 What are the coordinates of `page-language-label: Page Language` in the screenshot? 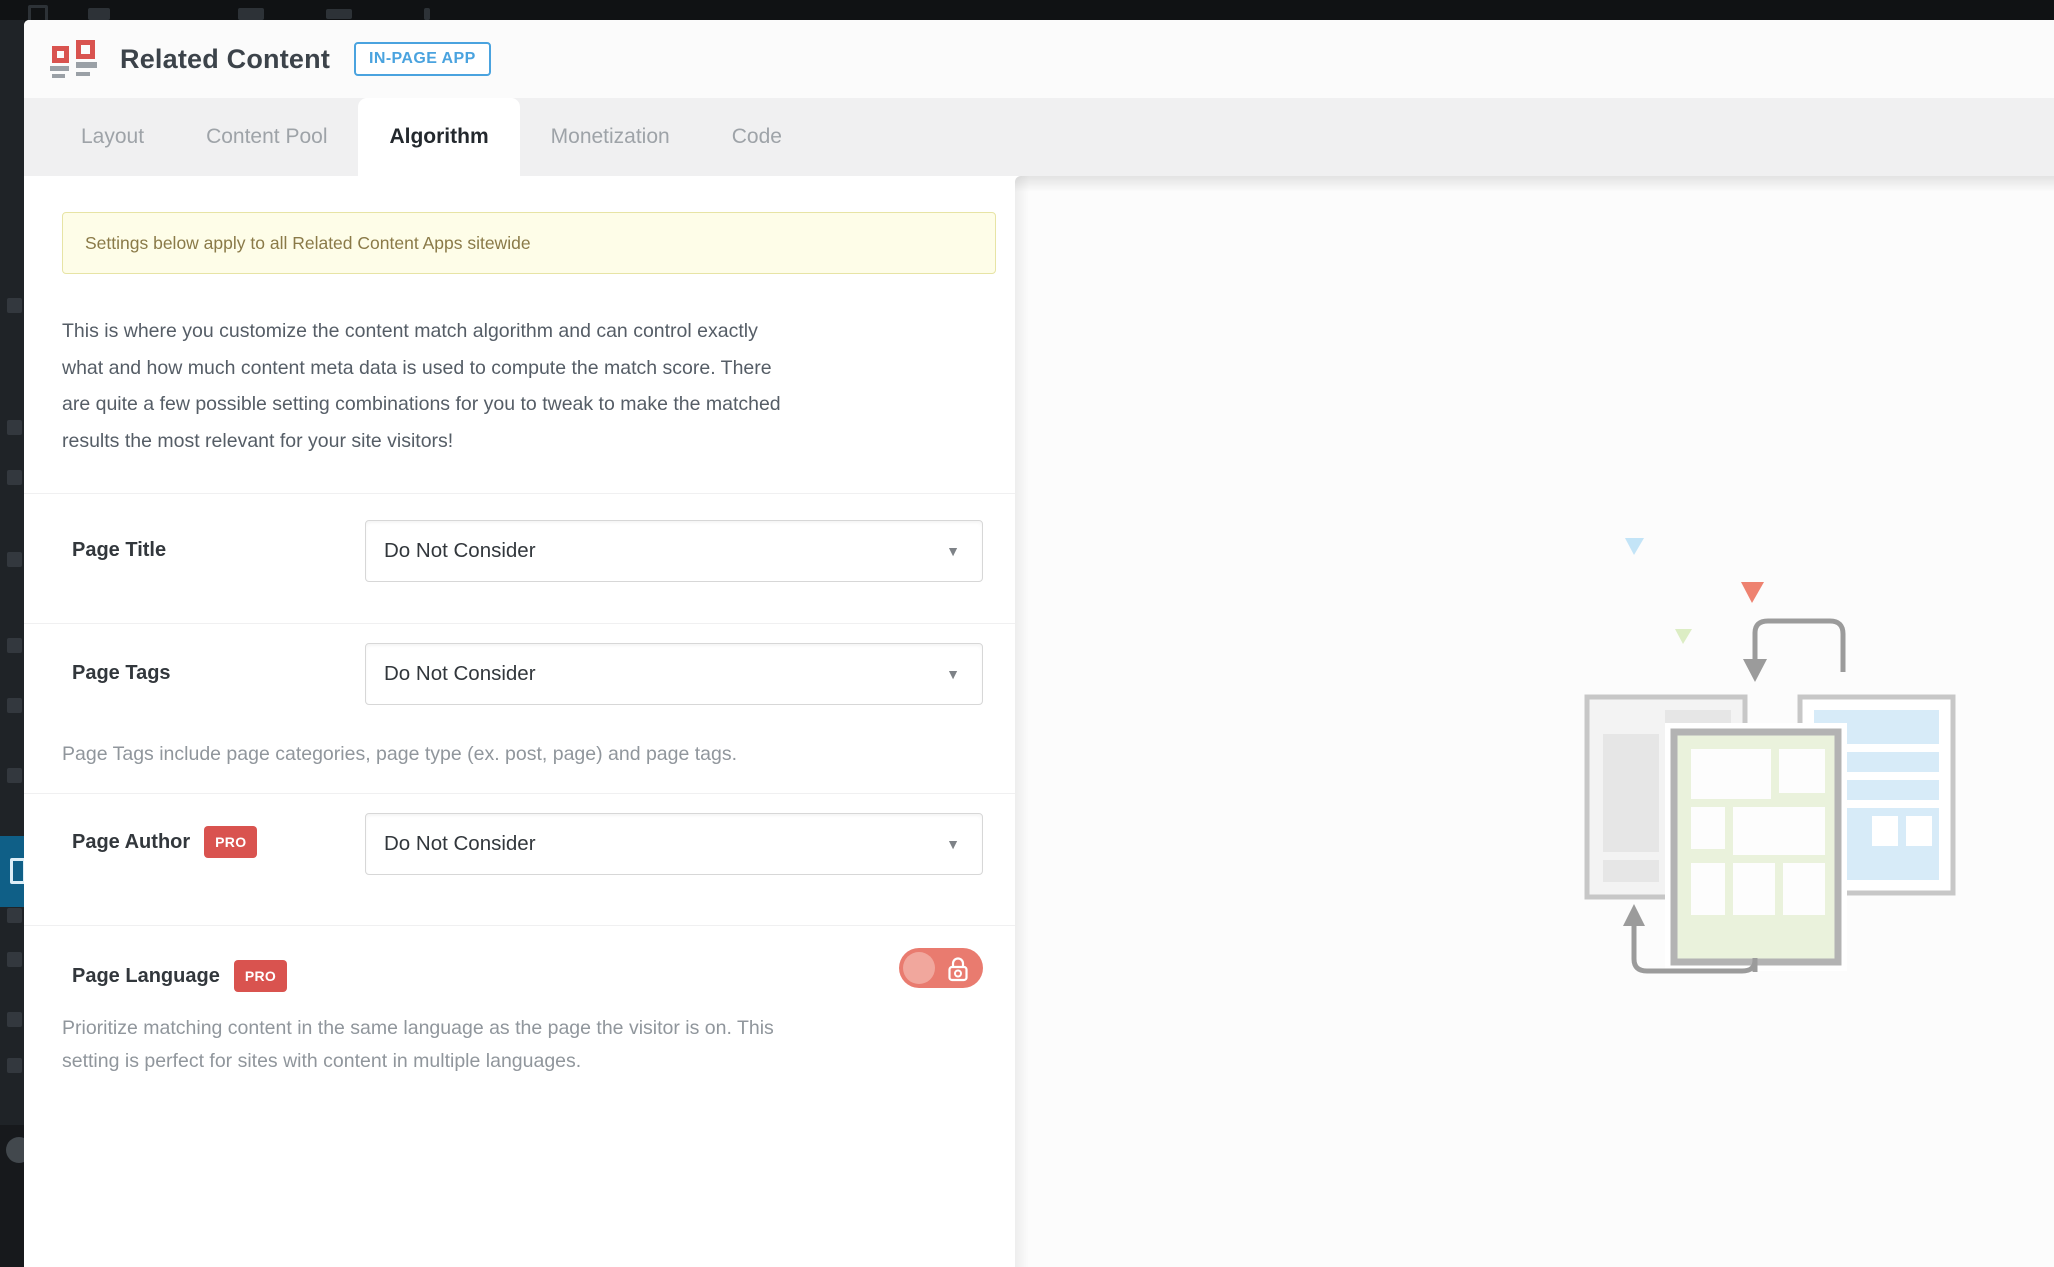 It's located at (146, 975).